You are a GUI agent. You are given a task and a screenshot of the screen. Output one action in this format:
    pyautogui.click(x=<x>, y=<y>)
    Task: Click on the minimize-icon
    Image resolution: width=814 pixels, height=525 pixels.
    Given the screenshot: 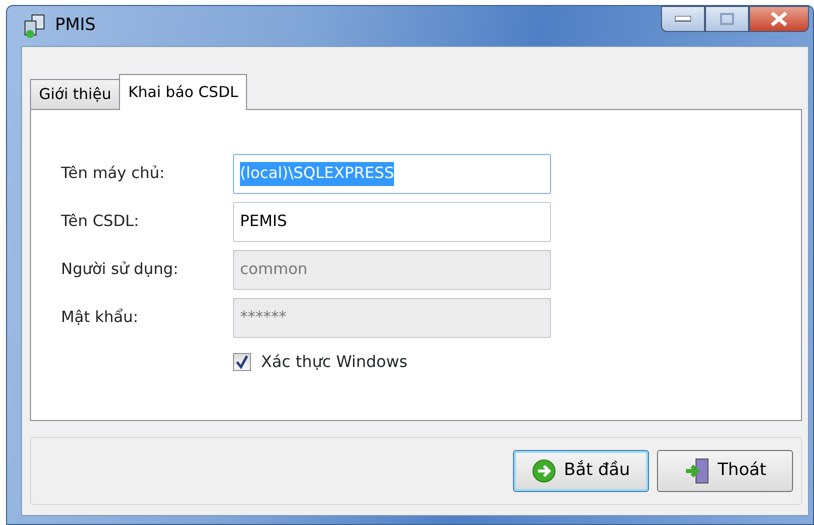 What is the action you would take?
    pyautogui.click(x=683, y=19)
    